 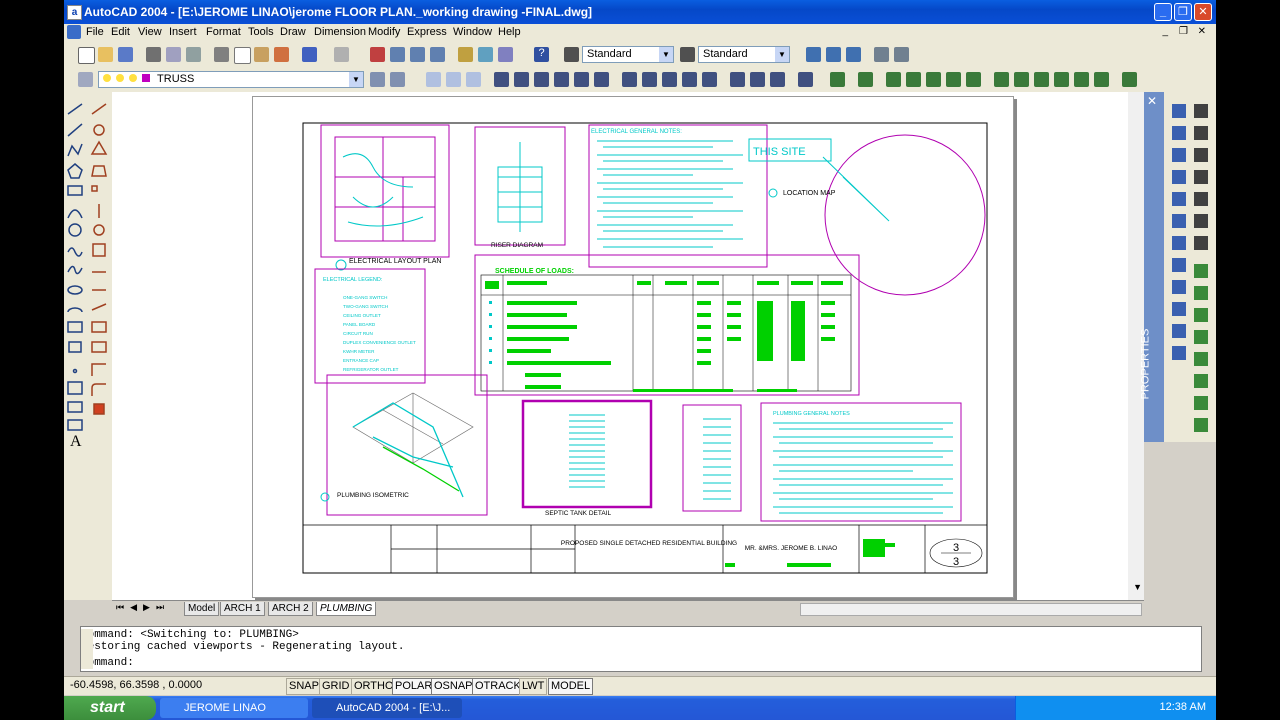 I want to click on point-icon, so click(x=75, y=371).